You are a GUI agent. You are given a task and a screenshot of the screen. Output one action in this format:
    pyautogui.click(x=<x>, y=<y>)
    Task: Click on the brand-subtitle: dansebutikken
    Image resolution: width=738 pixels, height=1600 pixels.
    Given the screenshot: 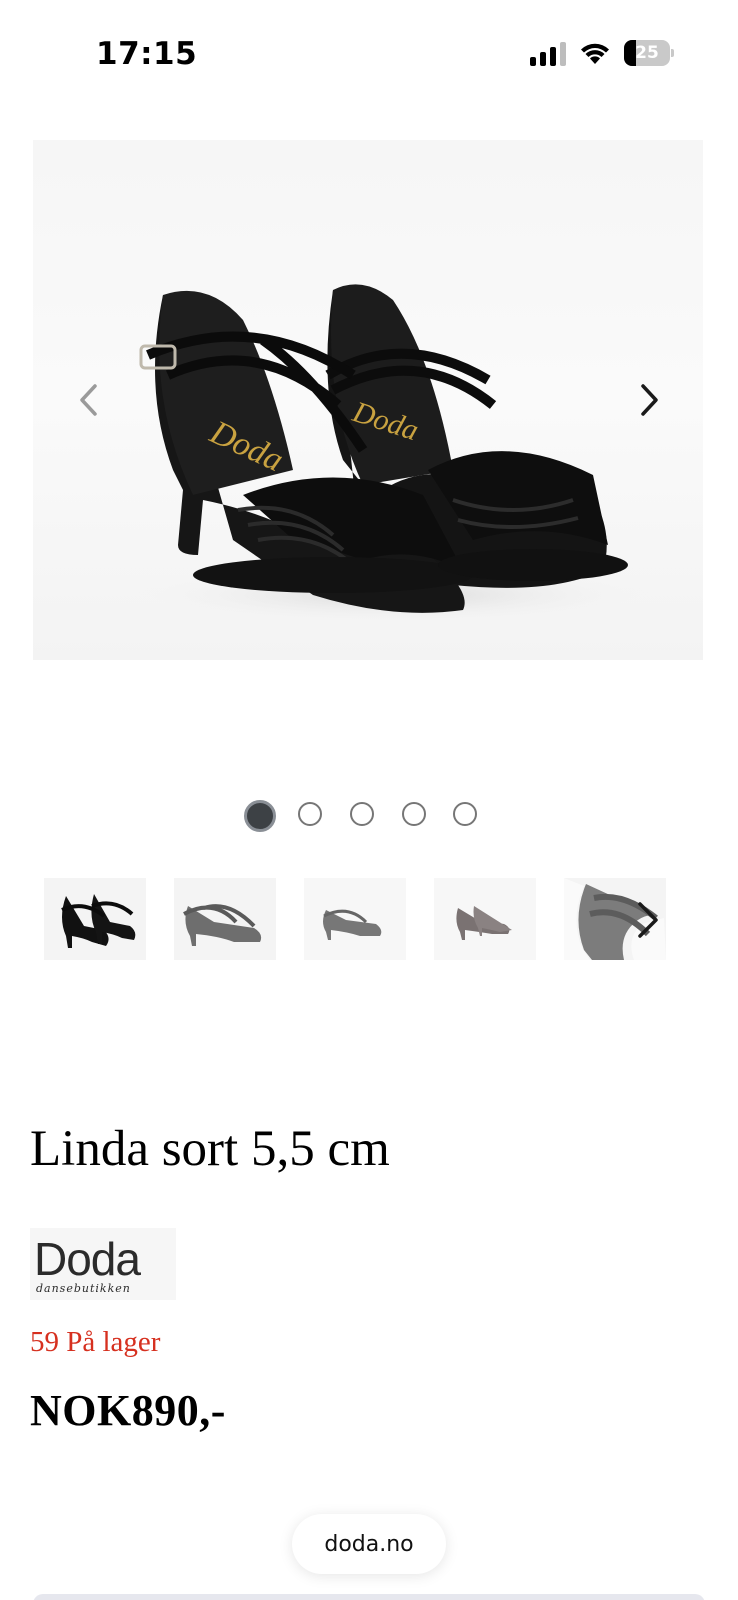 What is the action you would take?
    pyautogui.click(x=83, y=1288)
    